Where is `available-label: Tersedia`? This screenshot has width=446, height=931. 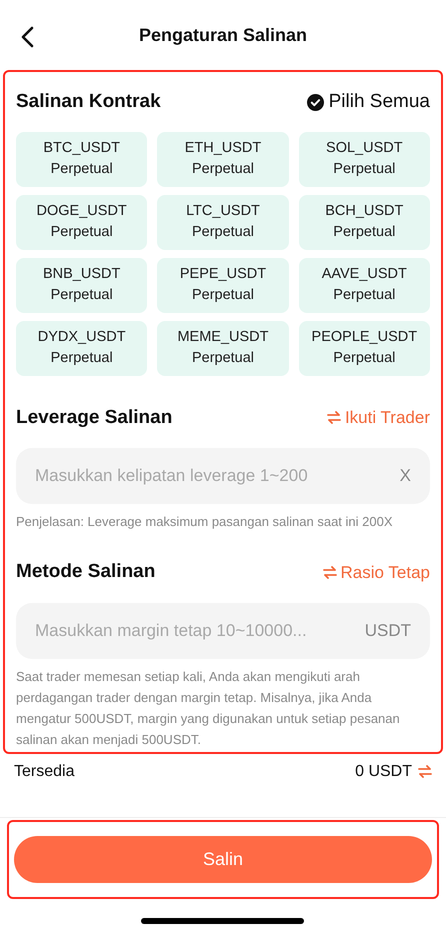
available-label: Tersedia is located at coordinates (44, 772).